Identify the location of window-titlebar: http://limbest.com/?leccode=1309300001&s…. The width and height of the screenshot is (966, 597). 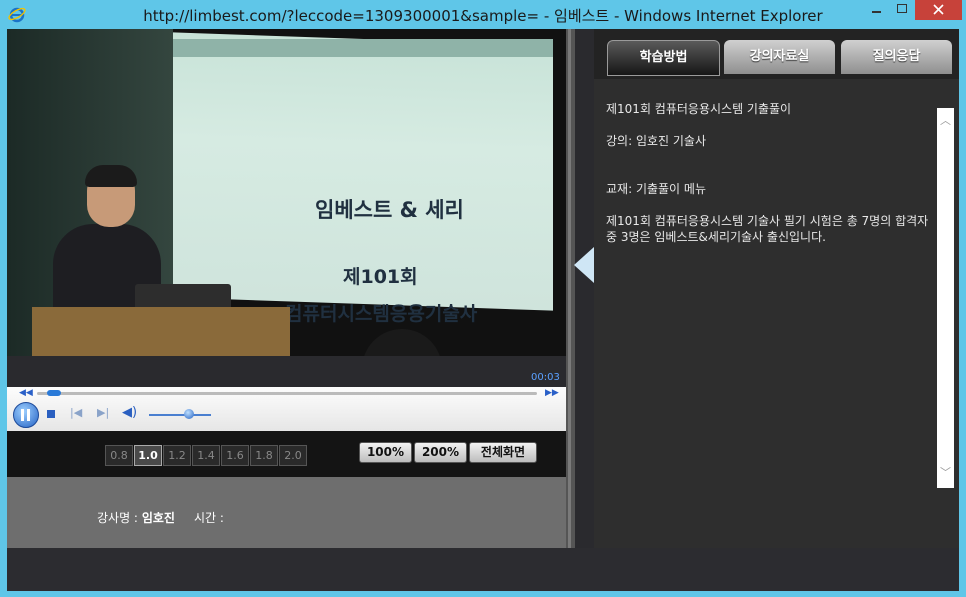
(483, 14).